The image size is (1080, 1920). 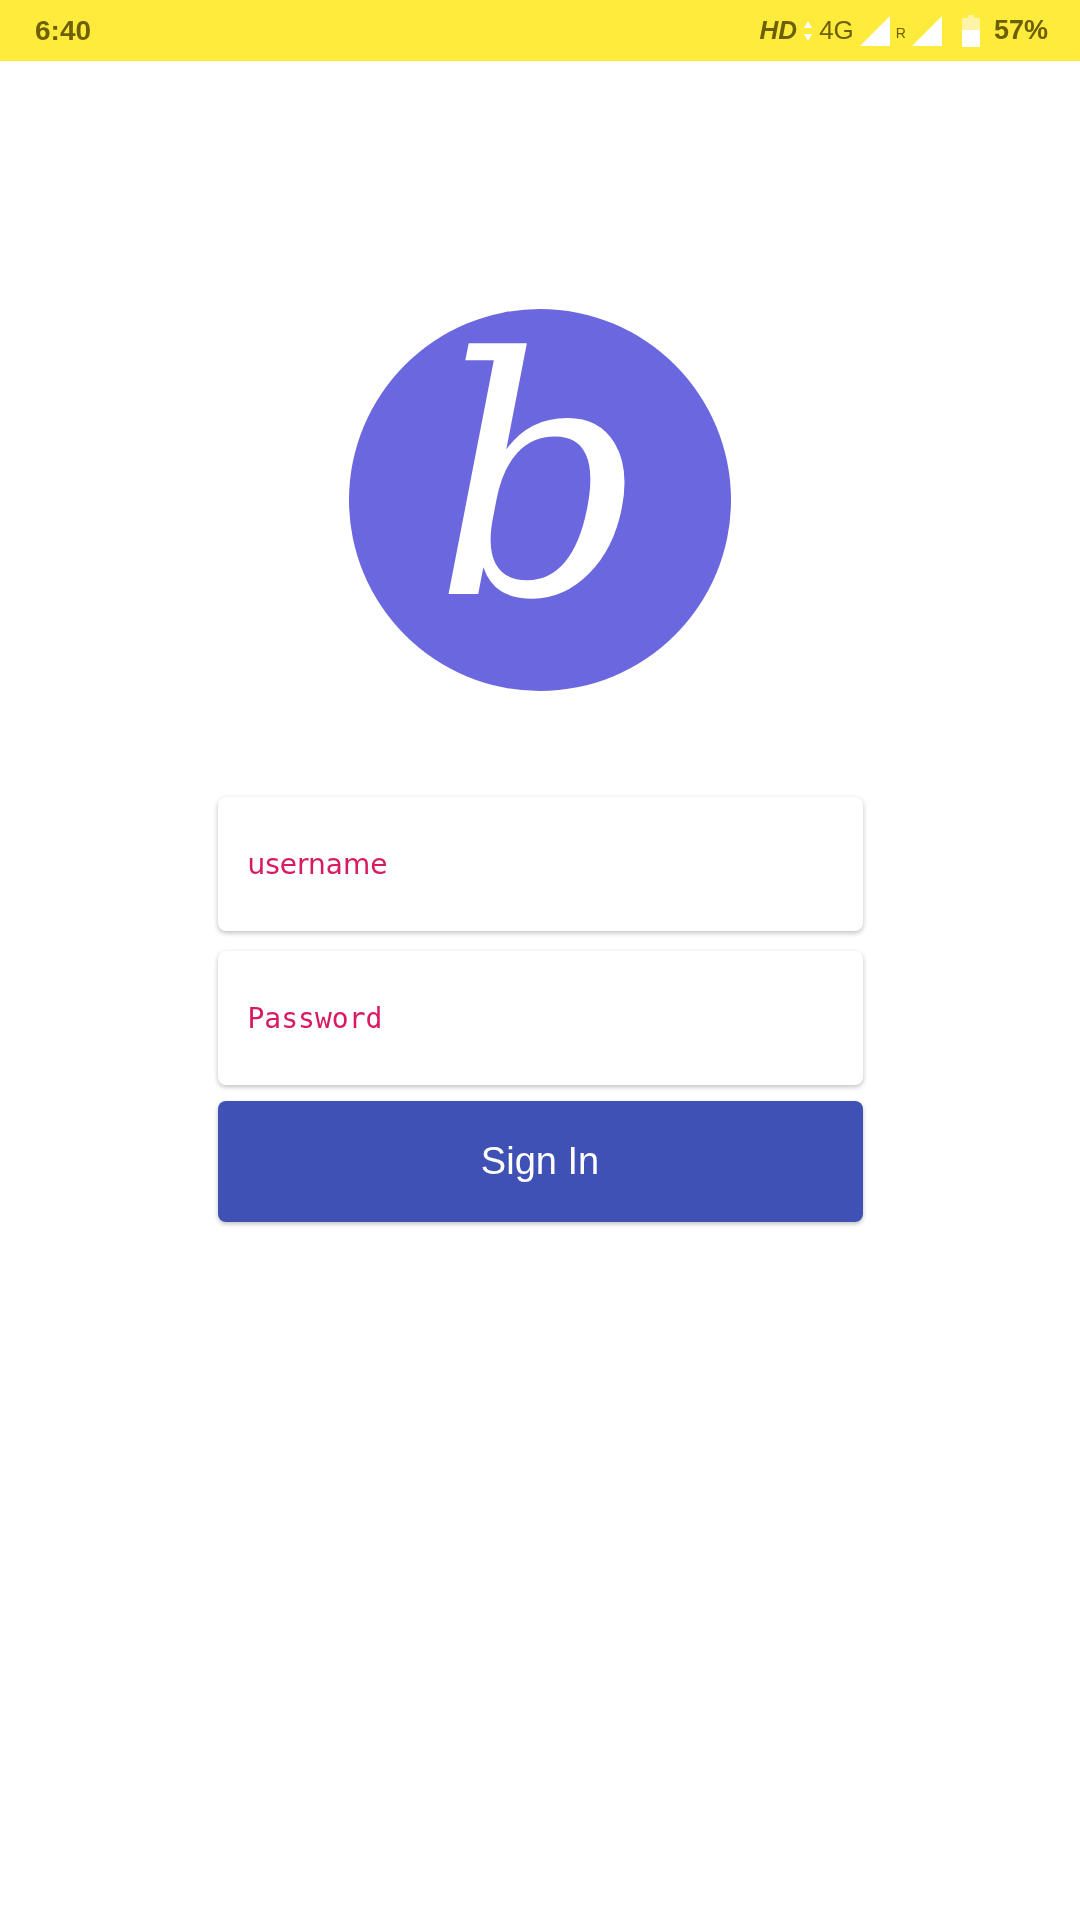 What do you see at coordinates (540, 1161) in the screenshot?
I see `sign-in-button: Sign In` at bounding box center [540, 1161].